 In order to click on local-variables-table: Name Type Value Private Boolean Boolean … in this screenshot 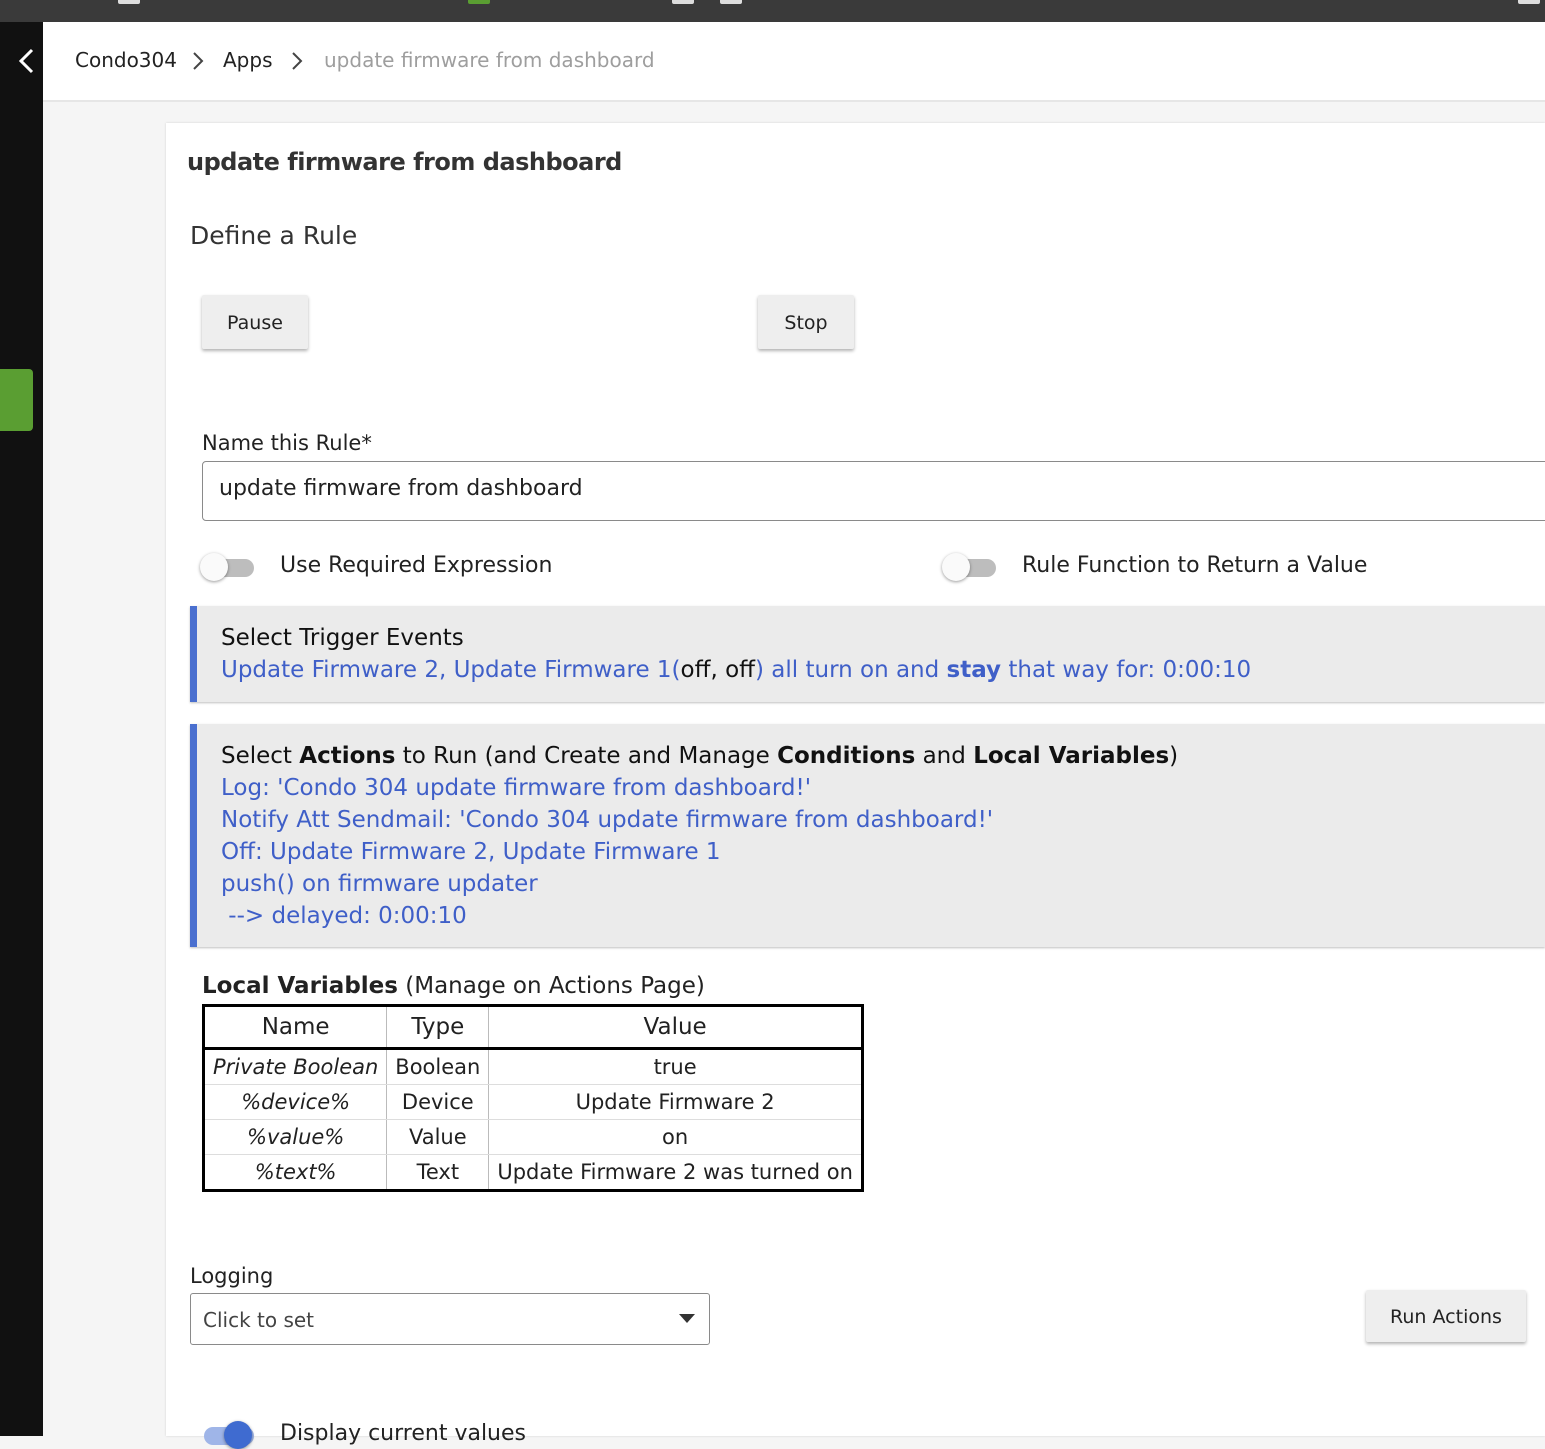, I will do `click(533, 1098)`.